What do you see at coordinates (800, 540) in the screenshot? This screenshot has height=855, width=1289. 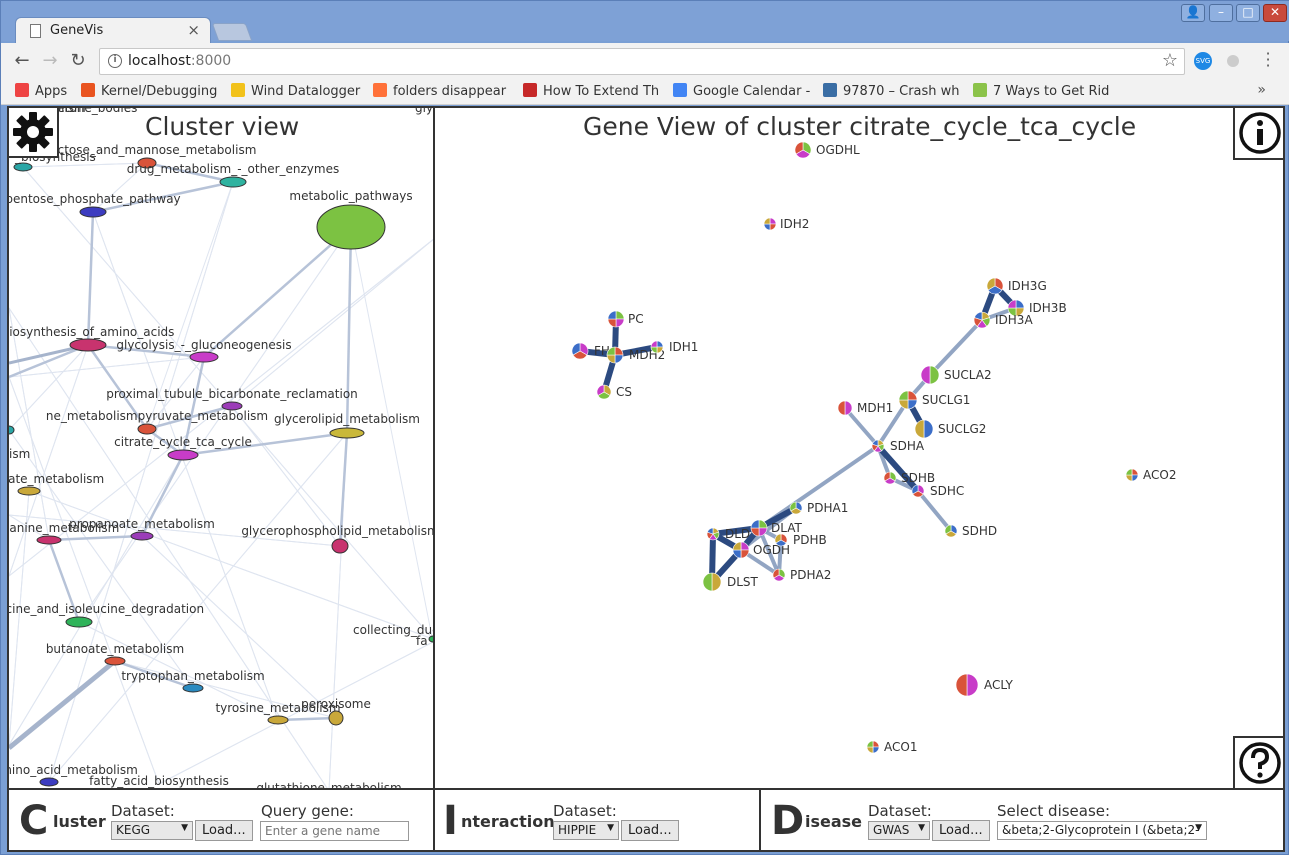 I see `gene-node: PDHB` at bounding box center [800, 540].